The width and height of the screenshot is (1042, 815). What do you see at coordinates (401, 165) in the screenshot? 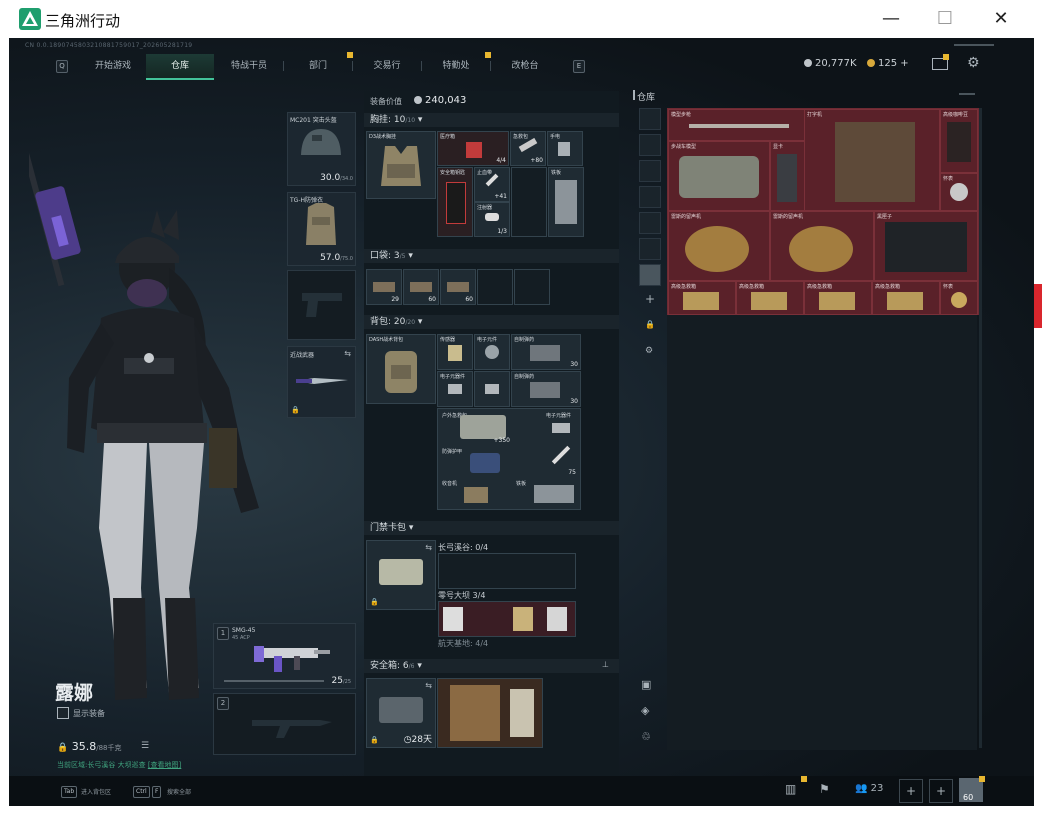
I see `chest-rig-slot: D3战术胸挂` at bounding box center [401, 165].